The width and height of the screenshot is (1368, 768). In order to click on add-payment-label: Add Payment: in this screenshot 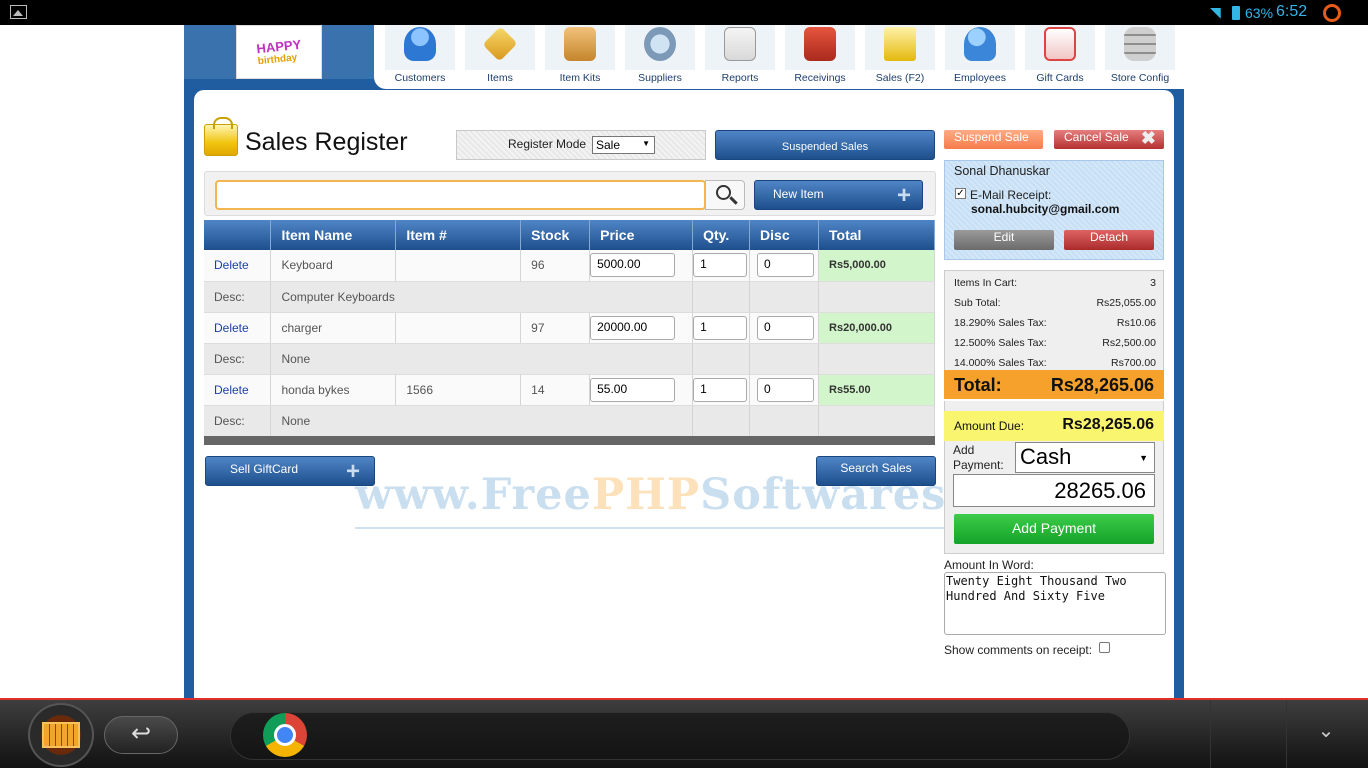, I will do `click(978, 457)`.